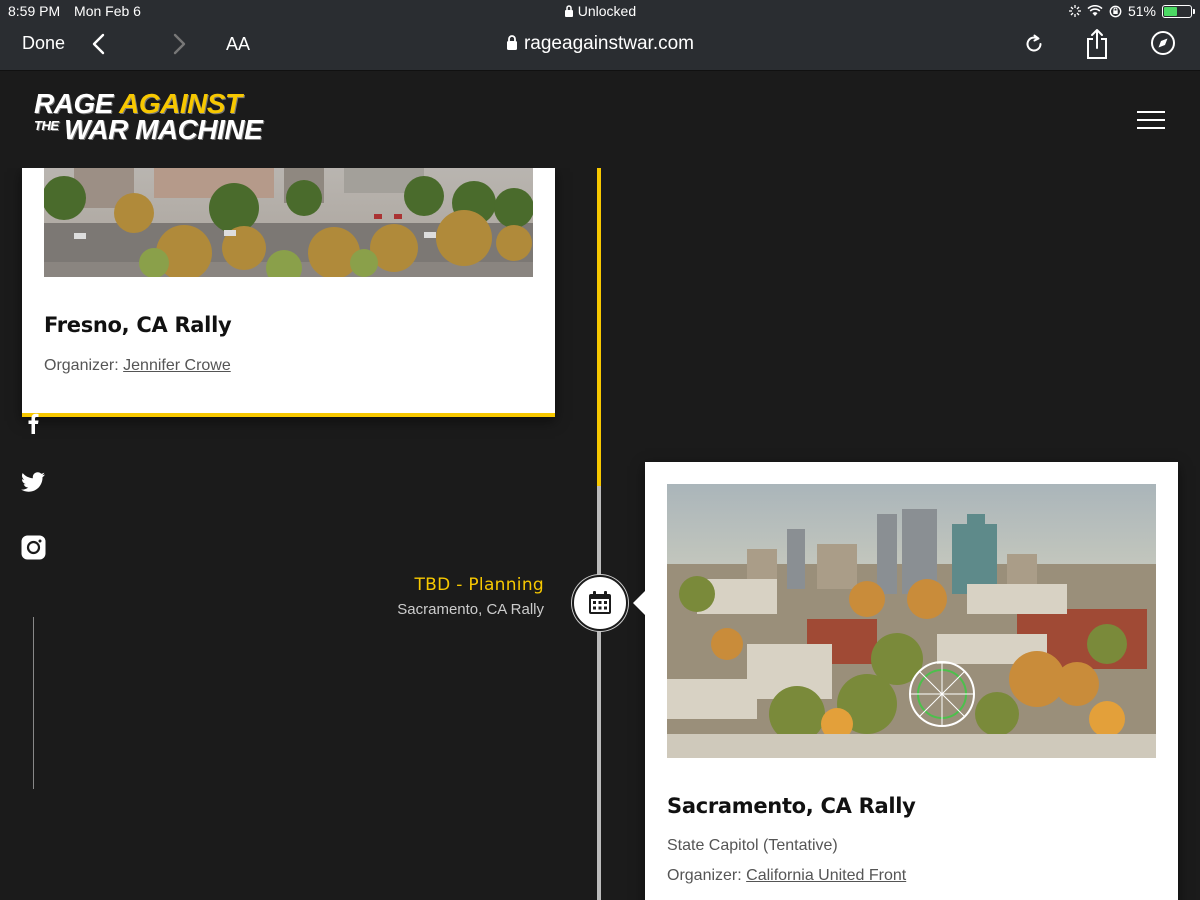 The image size is (1200, 900). Describe the element at coordinates (33, 703) in the screenshot. I see `side-divider` at that location.